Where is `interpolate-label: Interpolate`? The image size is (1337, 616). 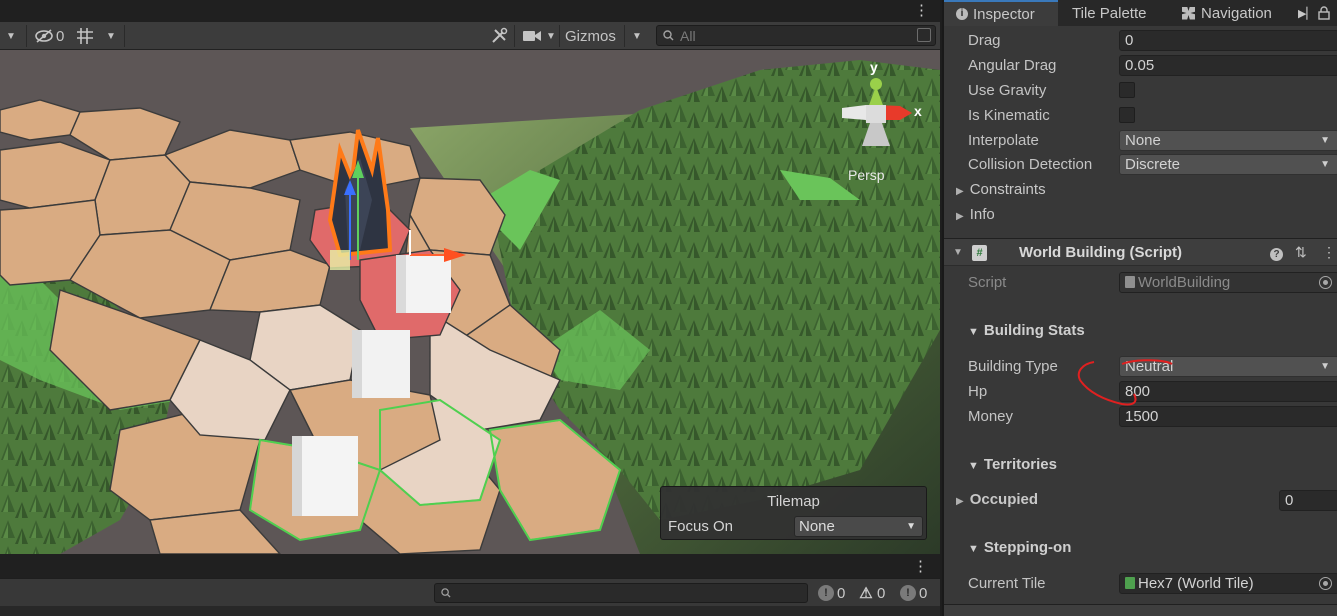 interpolate-label: Interpolate is located at coordinates (1003, 140).